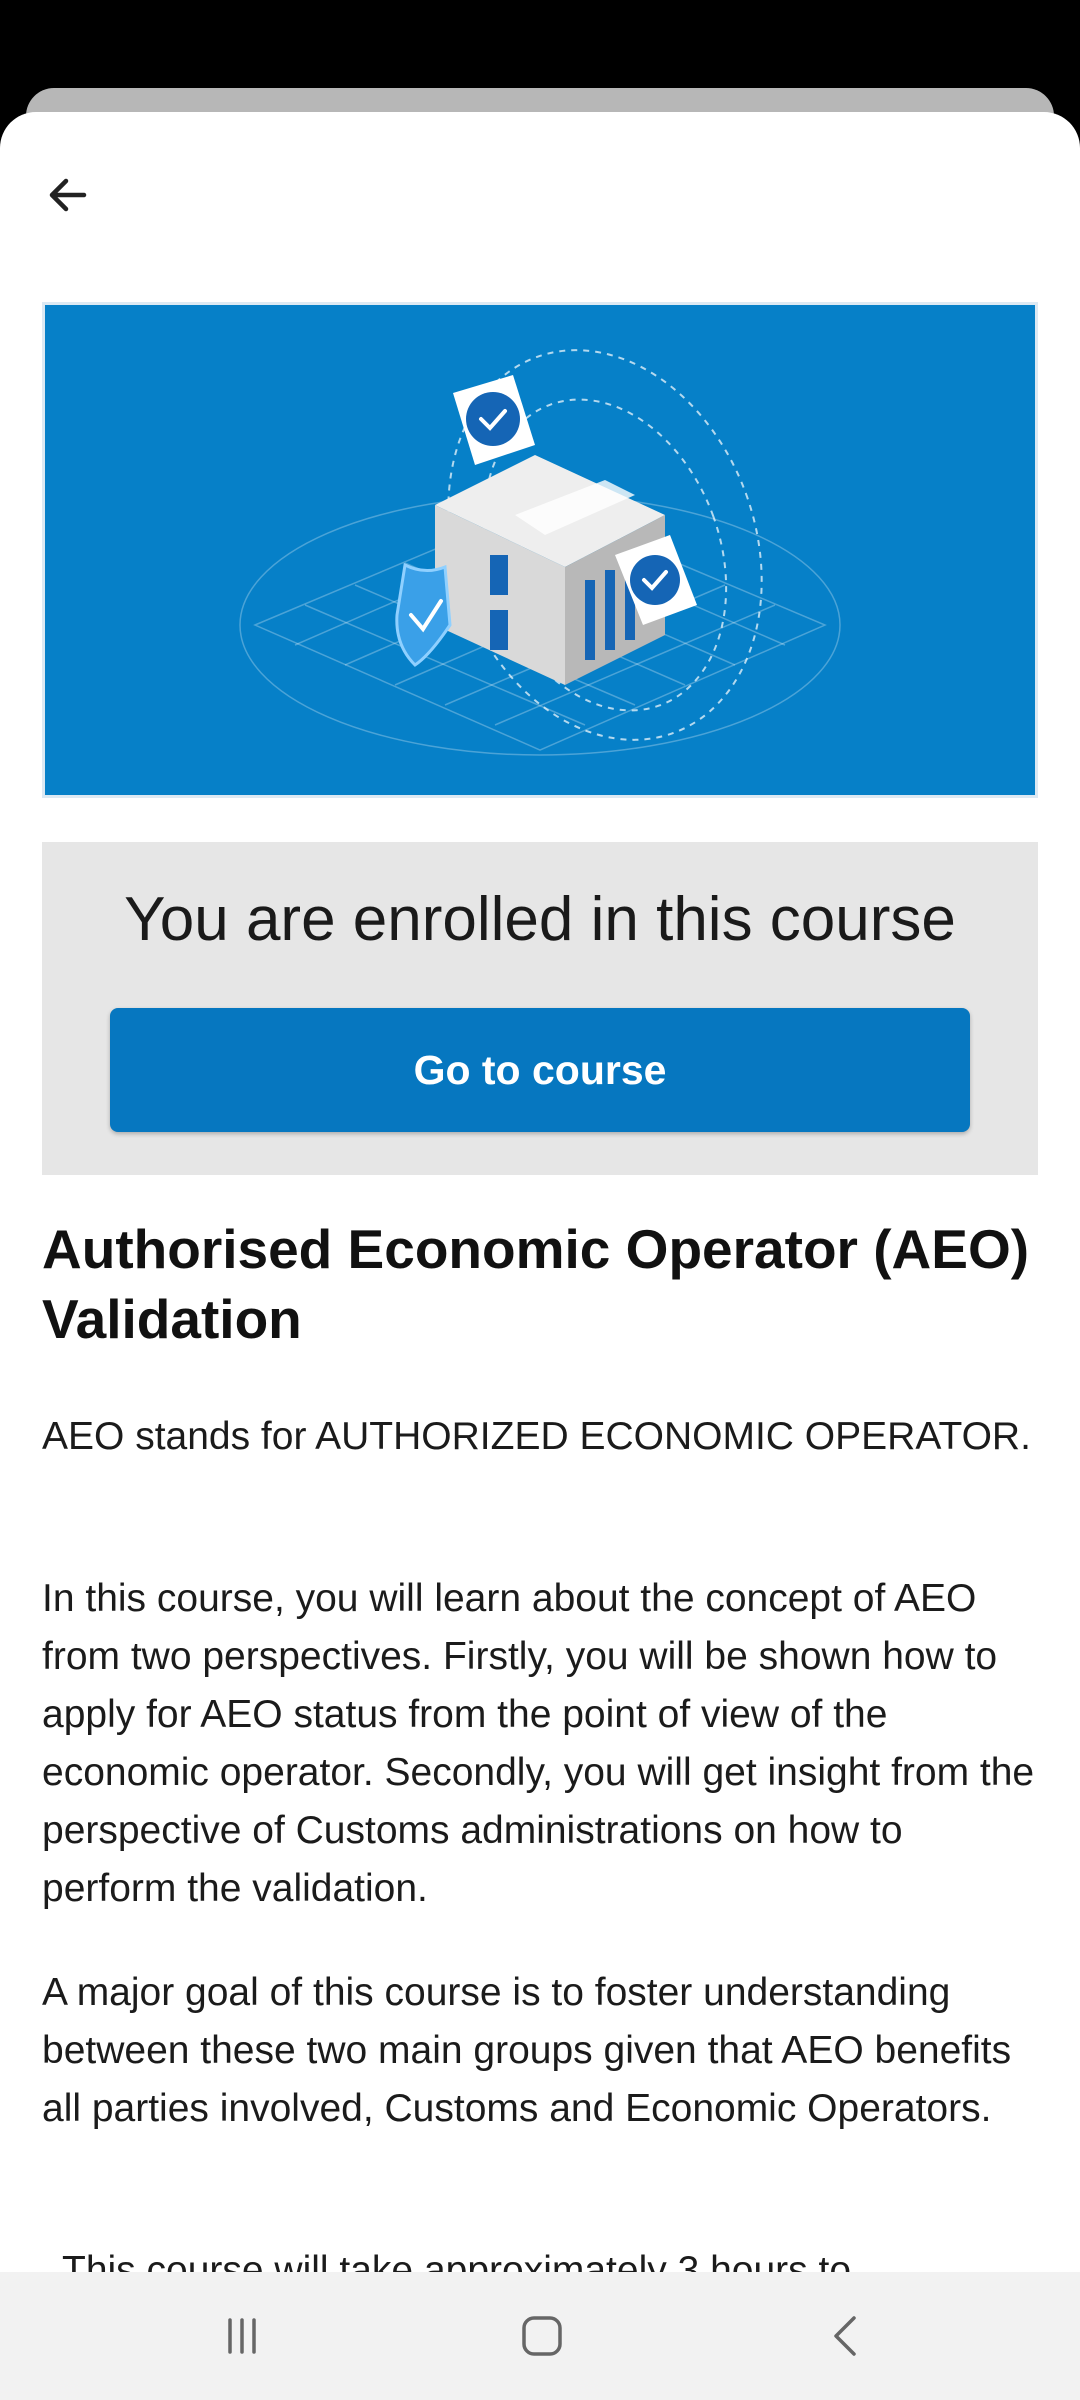  I want to click on recent-apps-button, so click(242, 2336).